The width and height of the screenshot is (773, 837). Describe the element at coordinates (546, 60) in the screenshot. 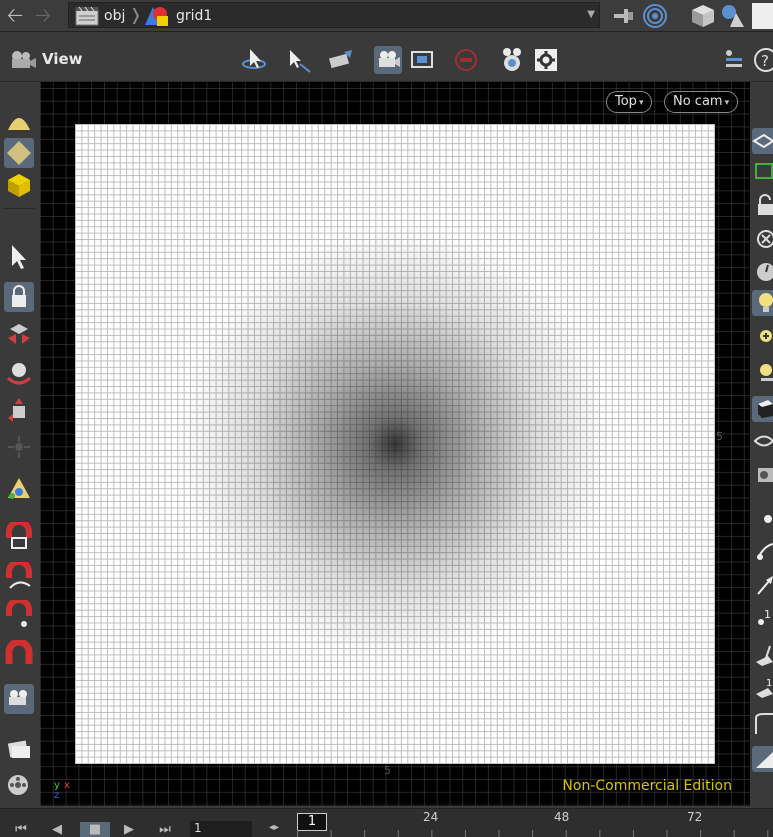

I see `display-options-gear-icon` at that location.